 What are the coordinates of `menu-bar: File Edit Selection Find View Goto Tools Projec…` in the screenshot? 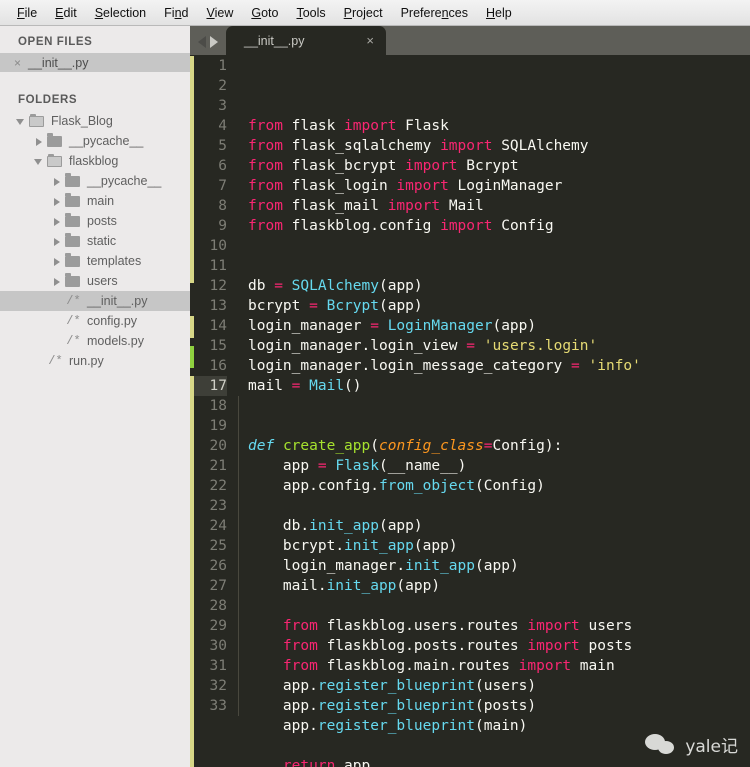 It's located at (375, 13).